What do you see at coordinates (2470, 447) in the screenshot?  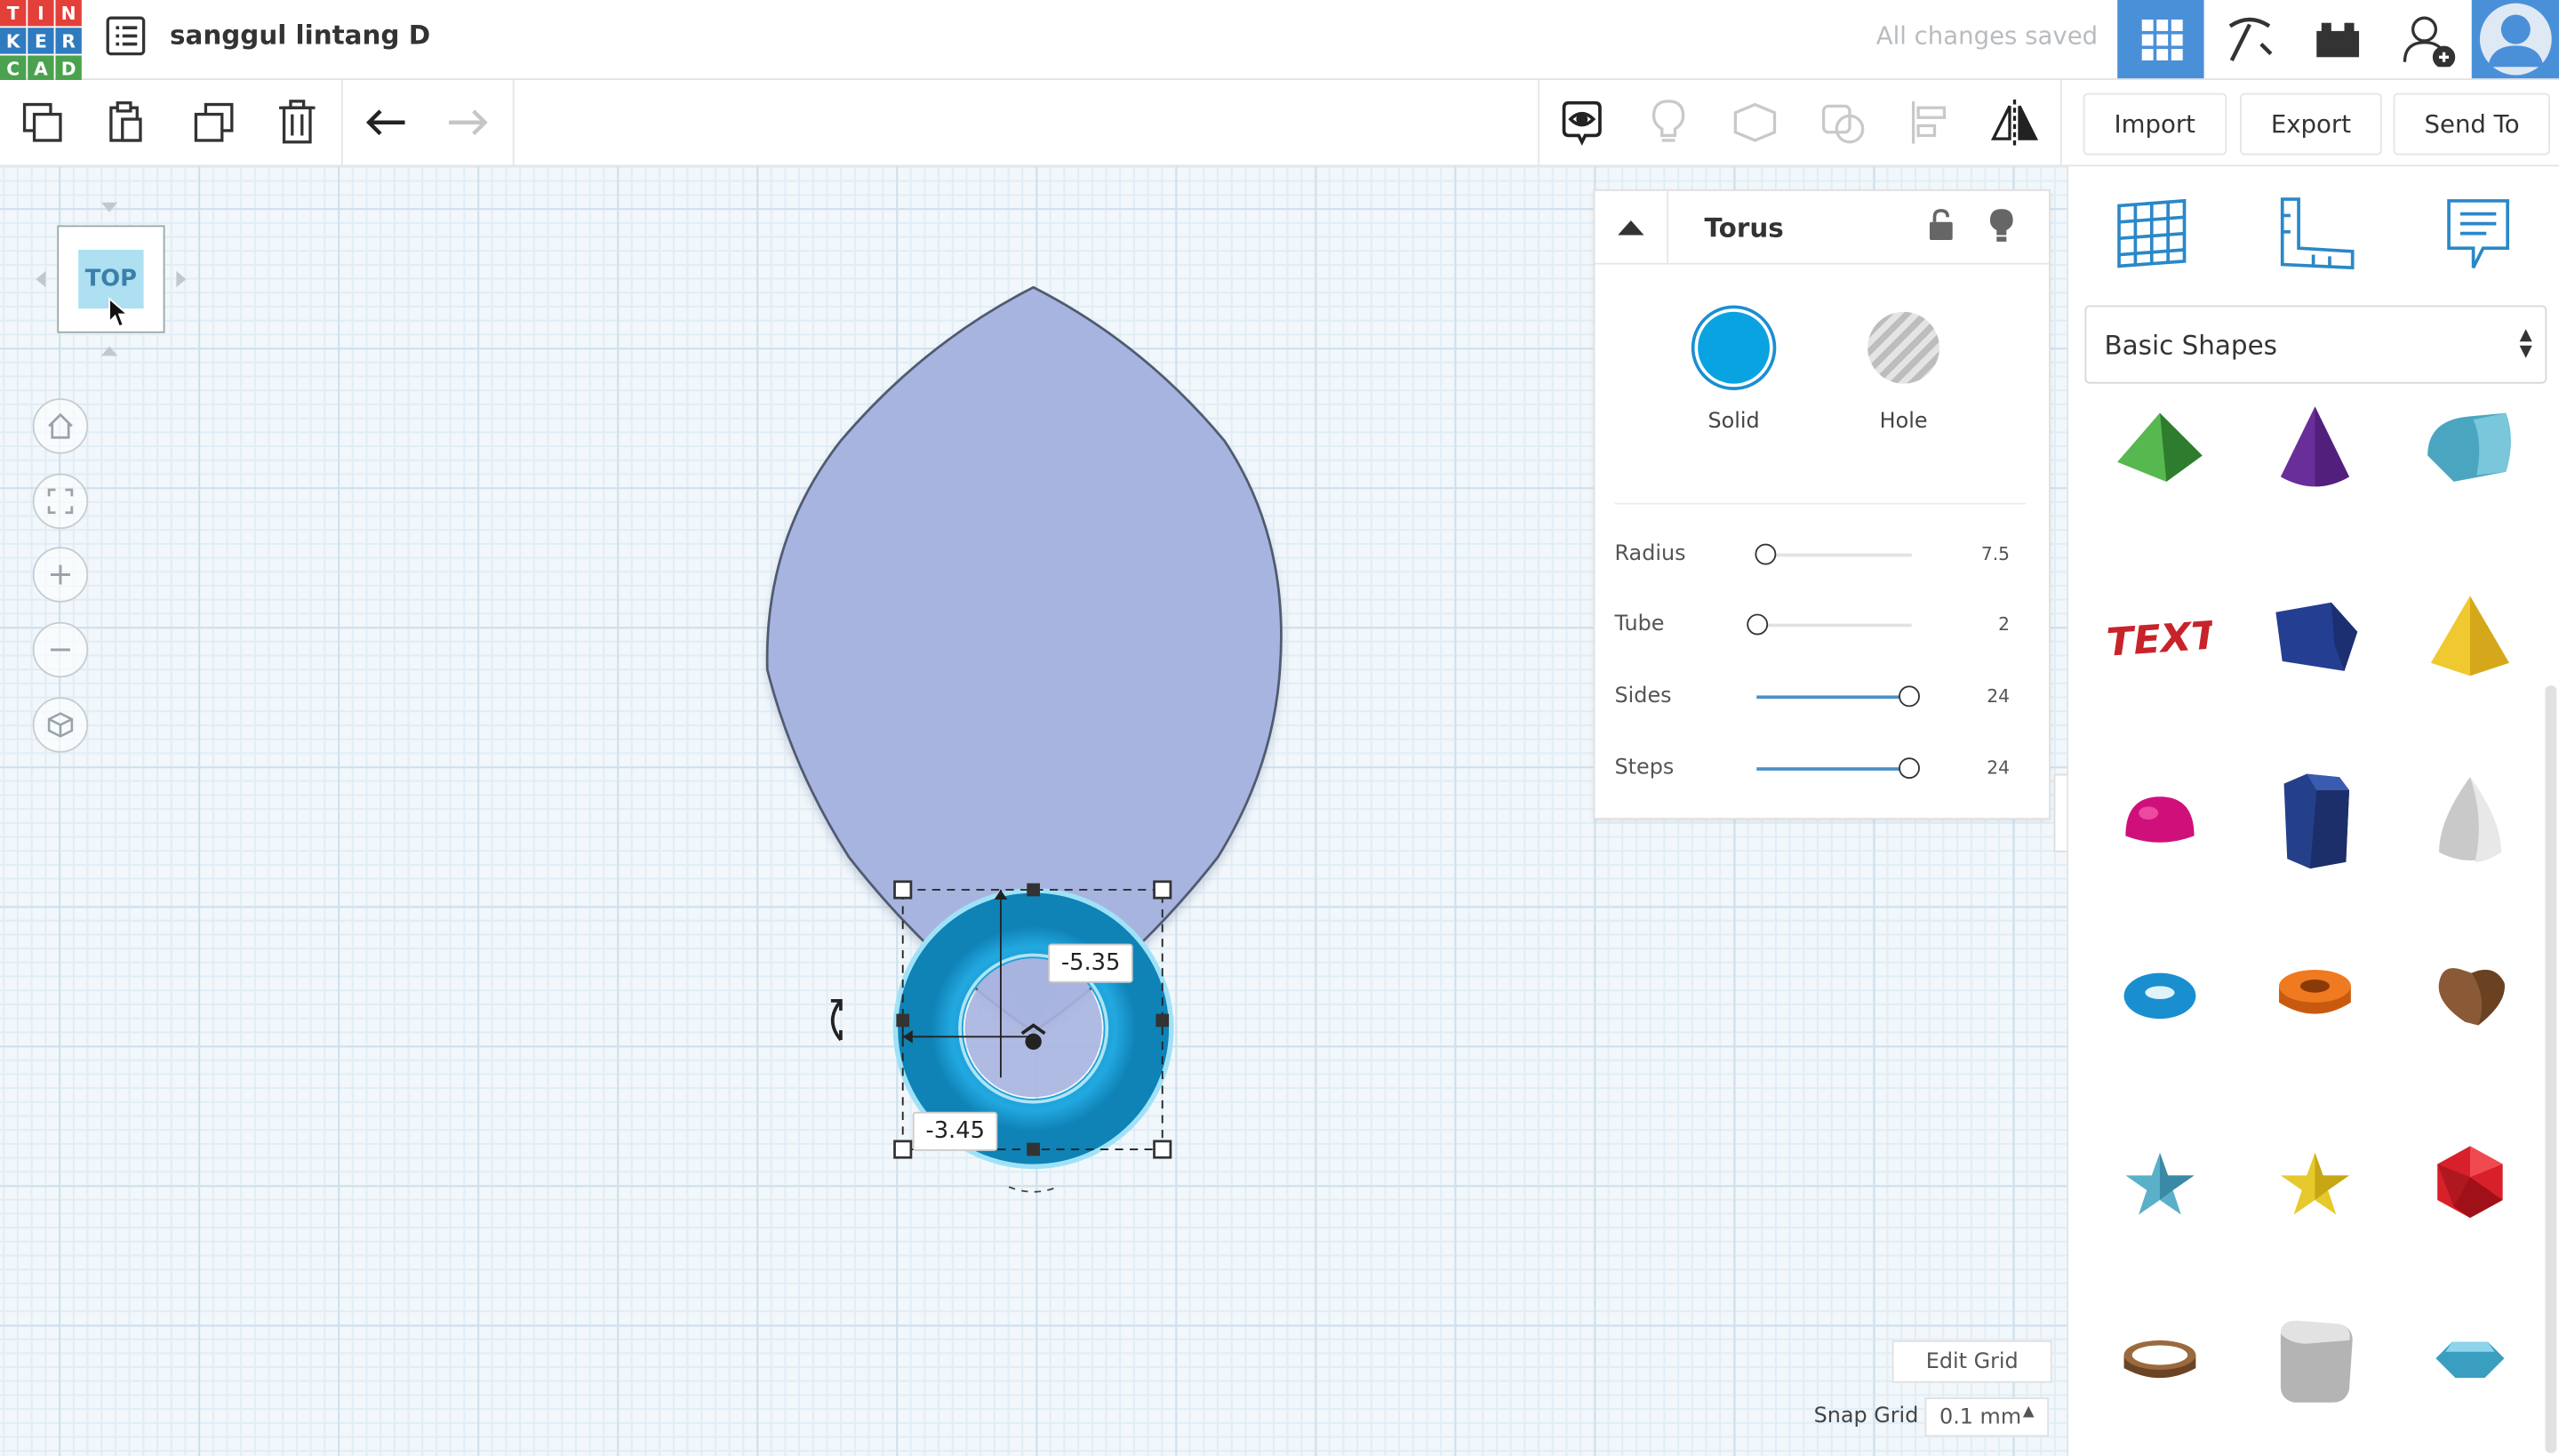 I see `half-cylinder-shape-icon` at bounding box center [2470, 447].